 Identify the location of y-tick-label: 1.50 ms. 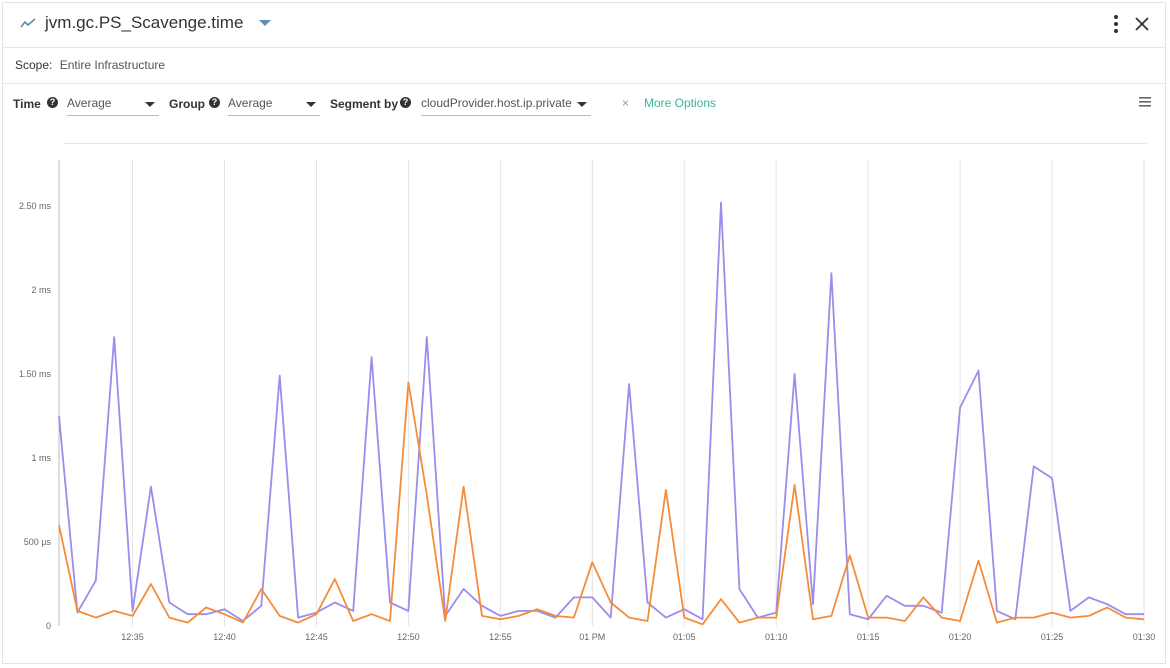
(35, 374).